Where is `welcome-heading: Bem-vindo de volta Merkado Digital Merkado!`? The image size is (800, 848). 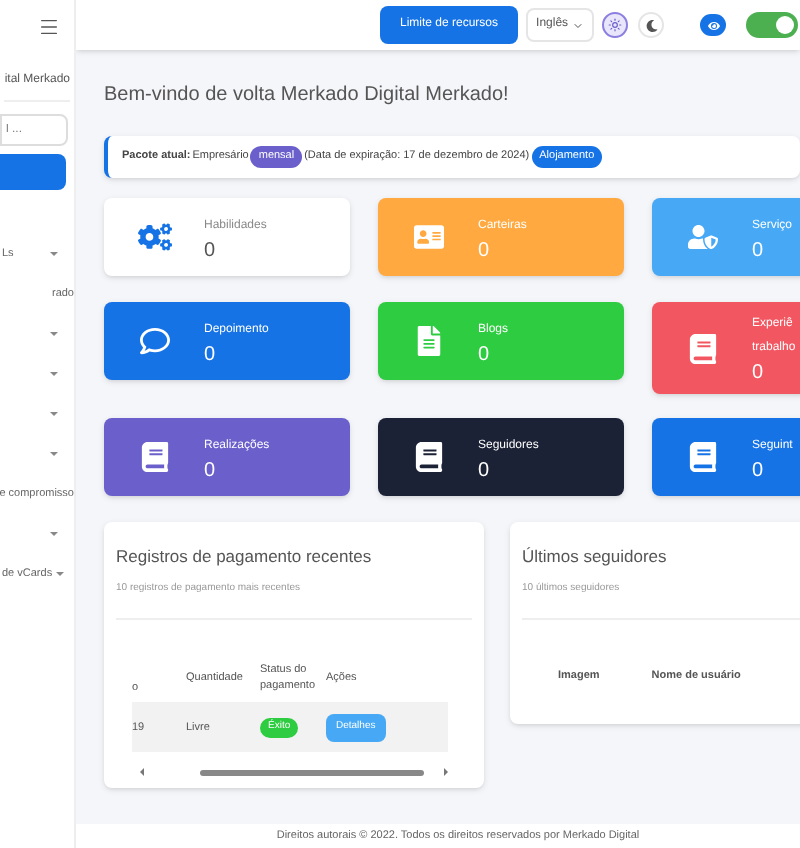 welcome-heading: Bem-vindo de volta Merkado Digital Merkado! is located at coordinates (307, 96).